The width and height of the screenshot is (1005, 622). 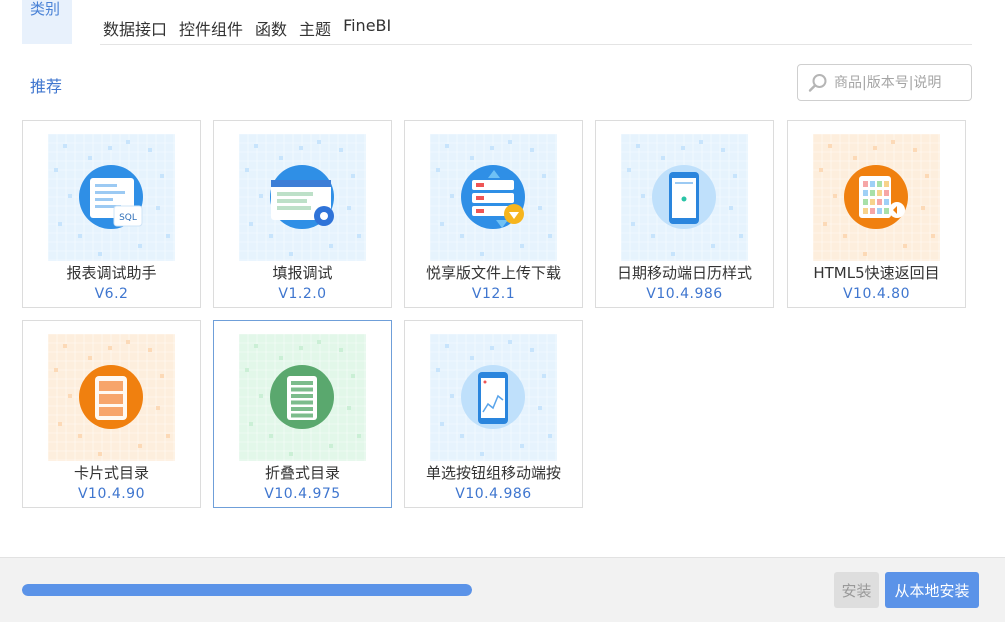 I want to click on sql-report-icon: SQL, so click(x=111, y=197).